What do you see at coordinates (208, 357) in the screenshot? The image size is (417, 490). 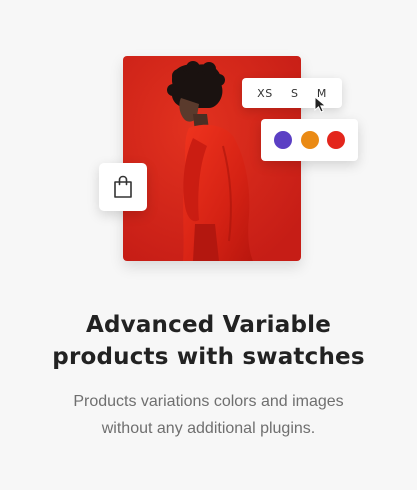 I see `feature-title-line-2: products with swatches` at bounding box center [208, 357].